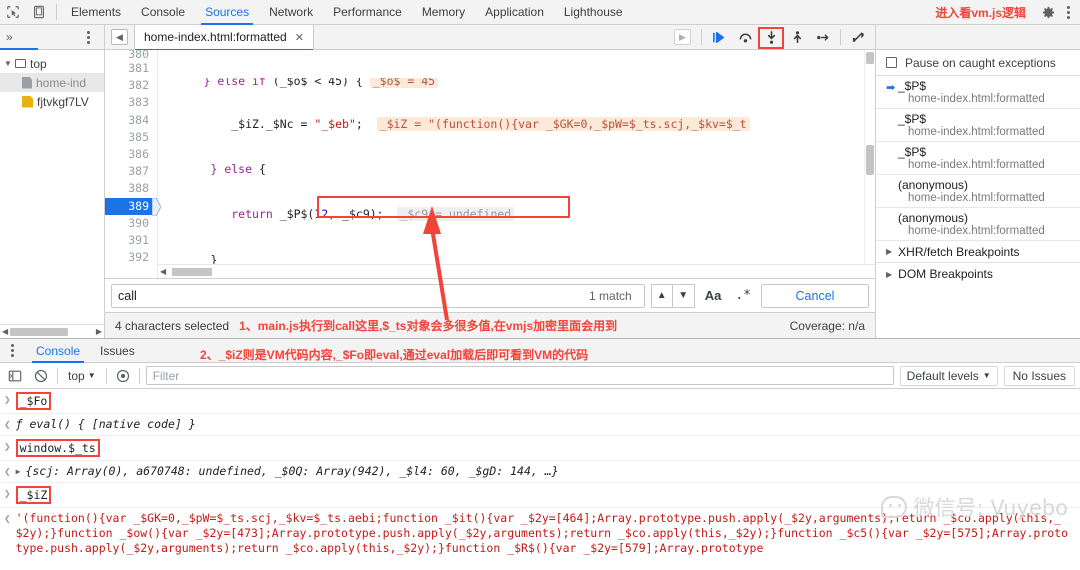  Describe the element at coordinates (82, 376) in the screenshot. I see `execution-context-selector: top ▼` at that location.